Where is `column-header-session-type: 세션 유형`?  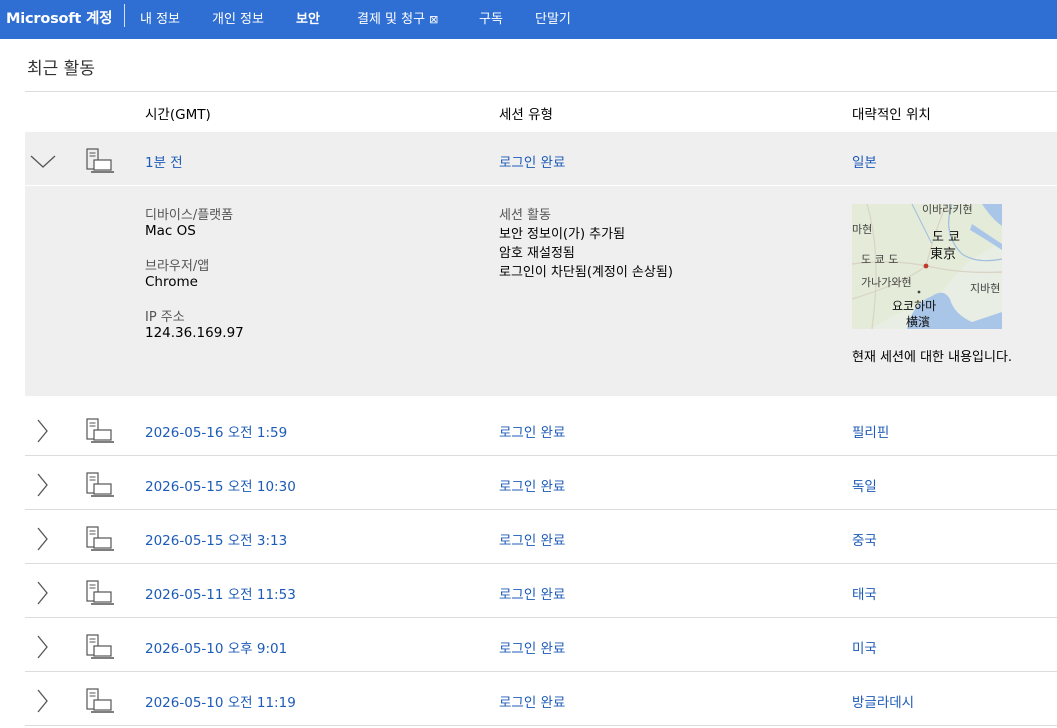 column-header-session-type: 세션 유형 is located at coordinates (526, 115).